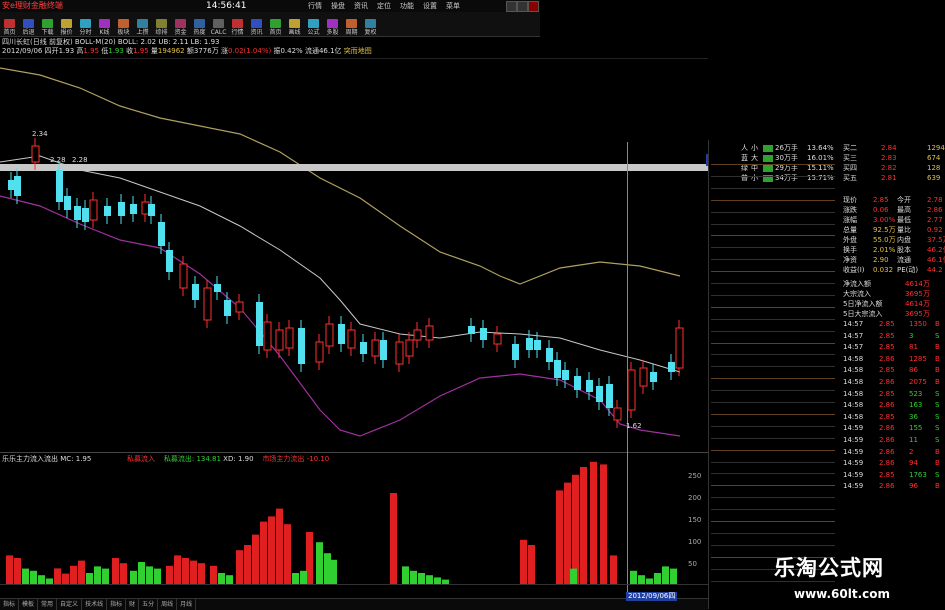 Image resolution: width=945 pixels, height=610 pixels. Describe the element at coordinates (904, 230) in the screenshot. I see `stat-label-2: 量比` at that location.